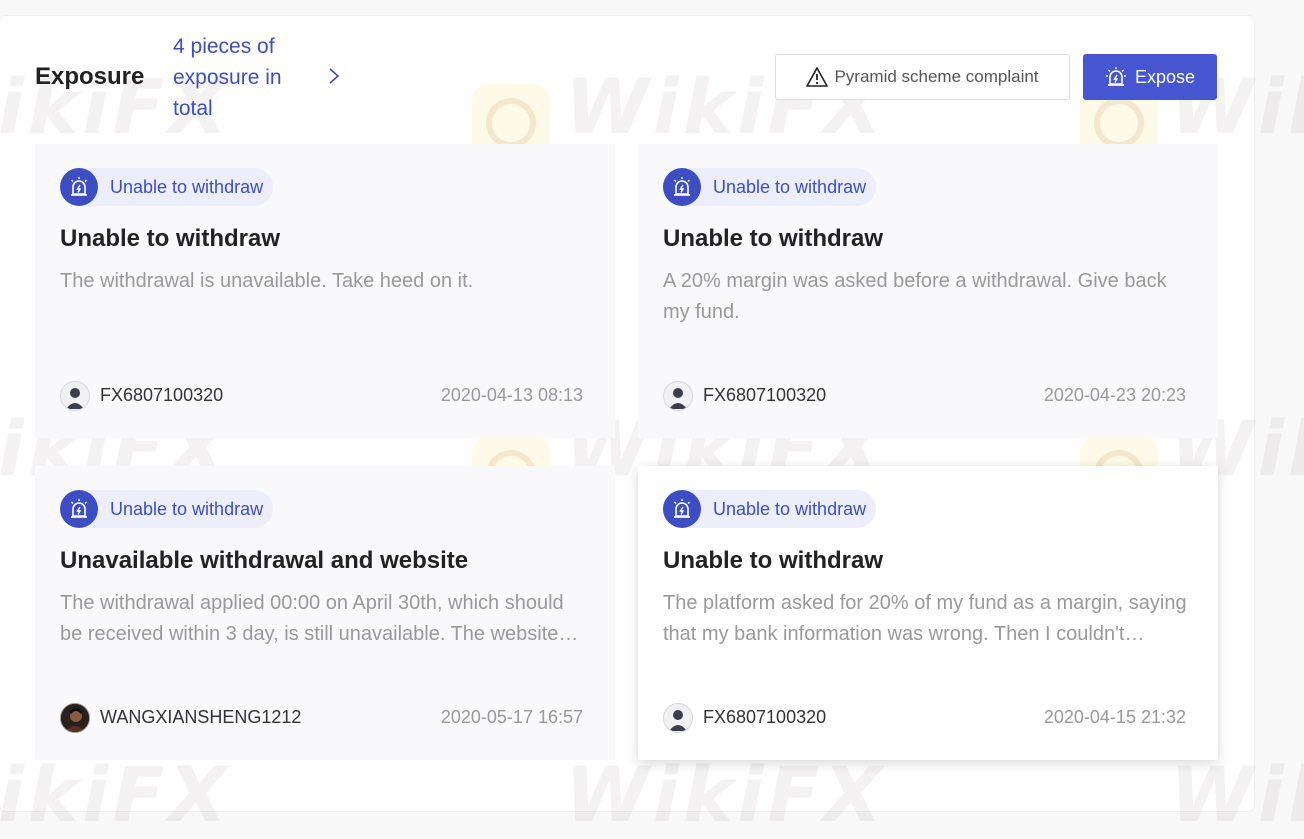 The width and height of the screenshot is (1304, 839). I want to click on warning-icon, so click(817, 77).